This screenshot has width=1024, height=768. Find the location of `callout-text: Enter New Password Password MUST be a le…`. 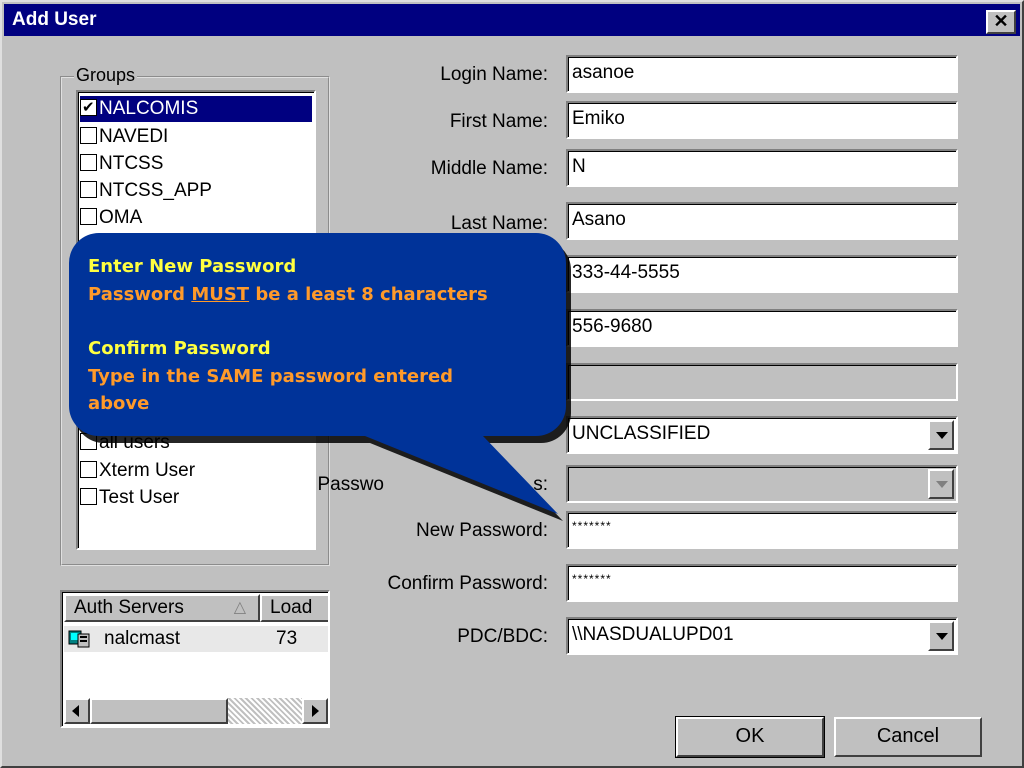

callout-text: Enter New Password Password MUST be a le… is located at coordinates (323, 335).